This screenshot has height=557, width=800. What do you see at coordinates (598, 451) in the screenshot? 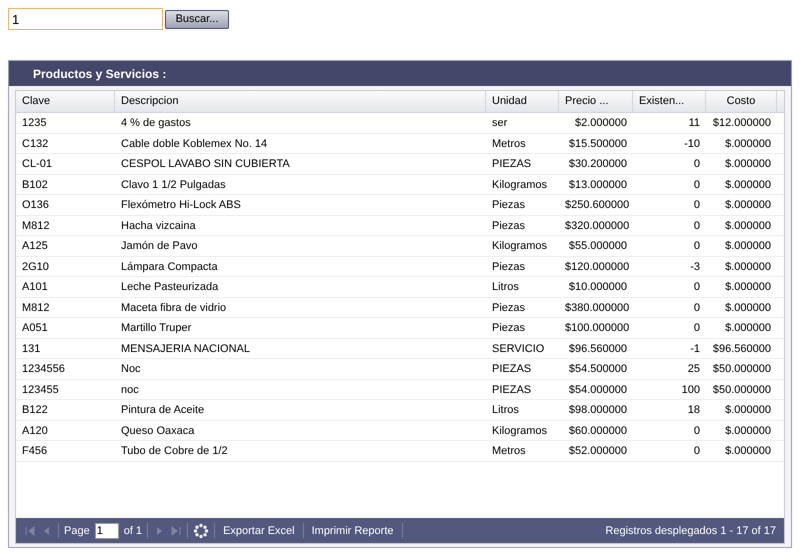
I see `table-cell-text: $52.000000` at bounding box center [598, 451].